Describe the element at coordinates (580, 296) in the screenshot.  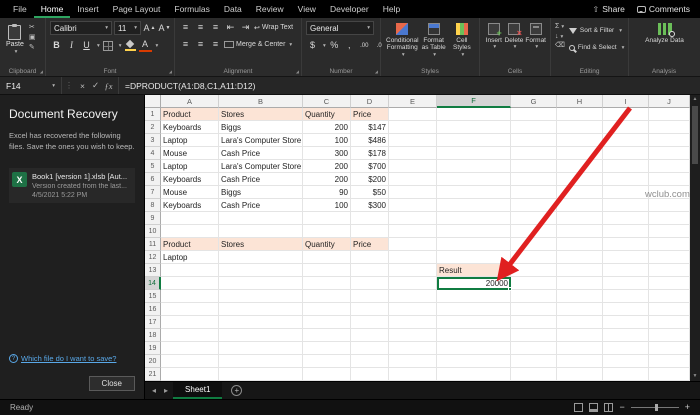
I see `cell-H15` at that location.